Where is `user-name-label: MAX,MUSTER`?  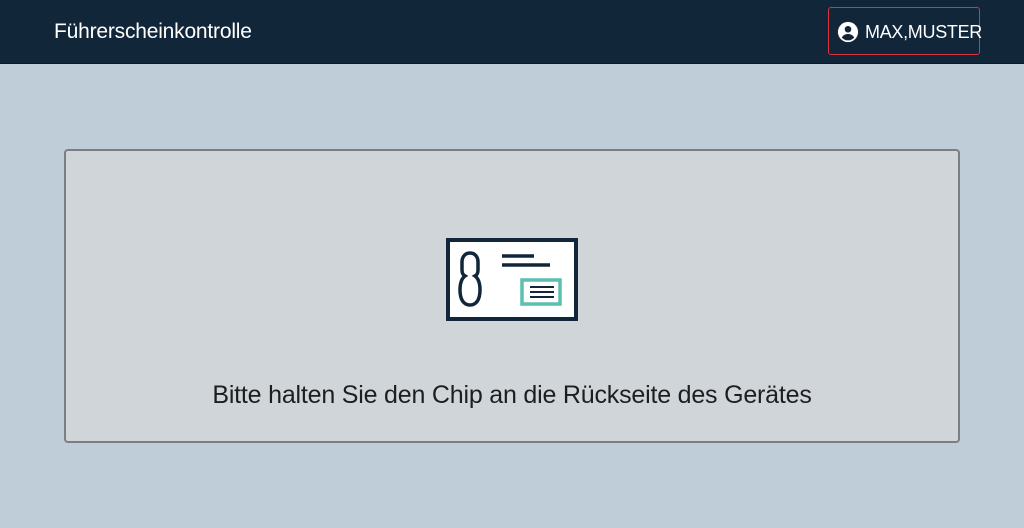 user-name-label: MAX,MUSTER is located at coordinates (924, 32).